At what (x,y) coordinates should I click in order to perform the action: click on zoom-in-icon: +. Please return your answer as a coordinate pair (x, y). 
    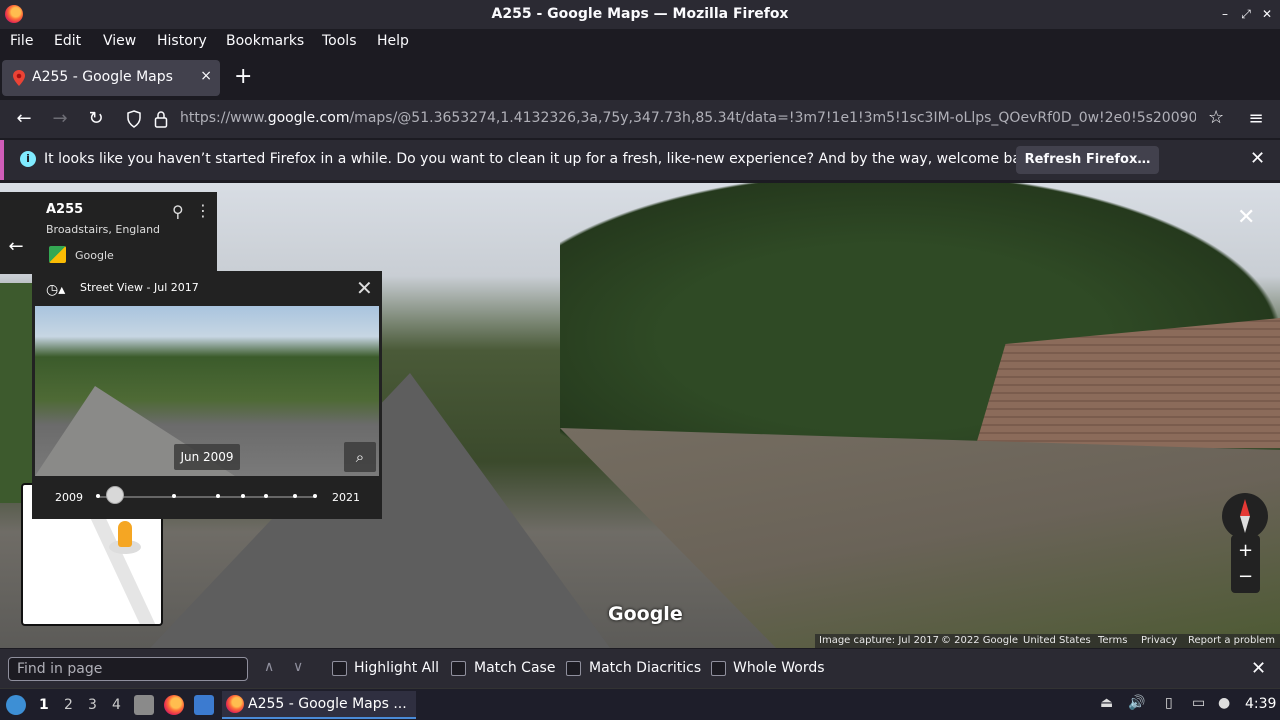
    Looking at the image, I should click on (1245, 550).